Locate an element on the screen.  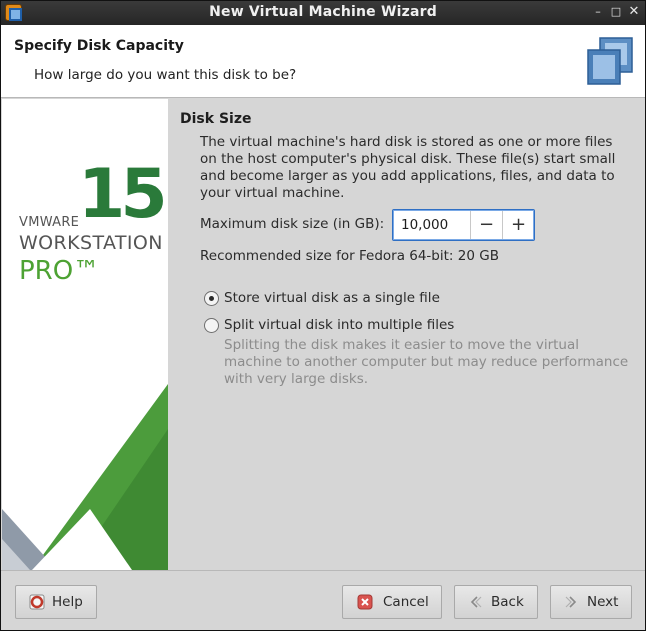
title-bar: New Virtual Machine Wizard – □ ✕ is located at coordinates (323, 13).